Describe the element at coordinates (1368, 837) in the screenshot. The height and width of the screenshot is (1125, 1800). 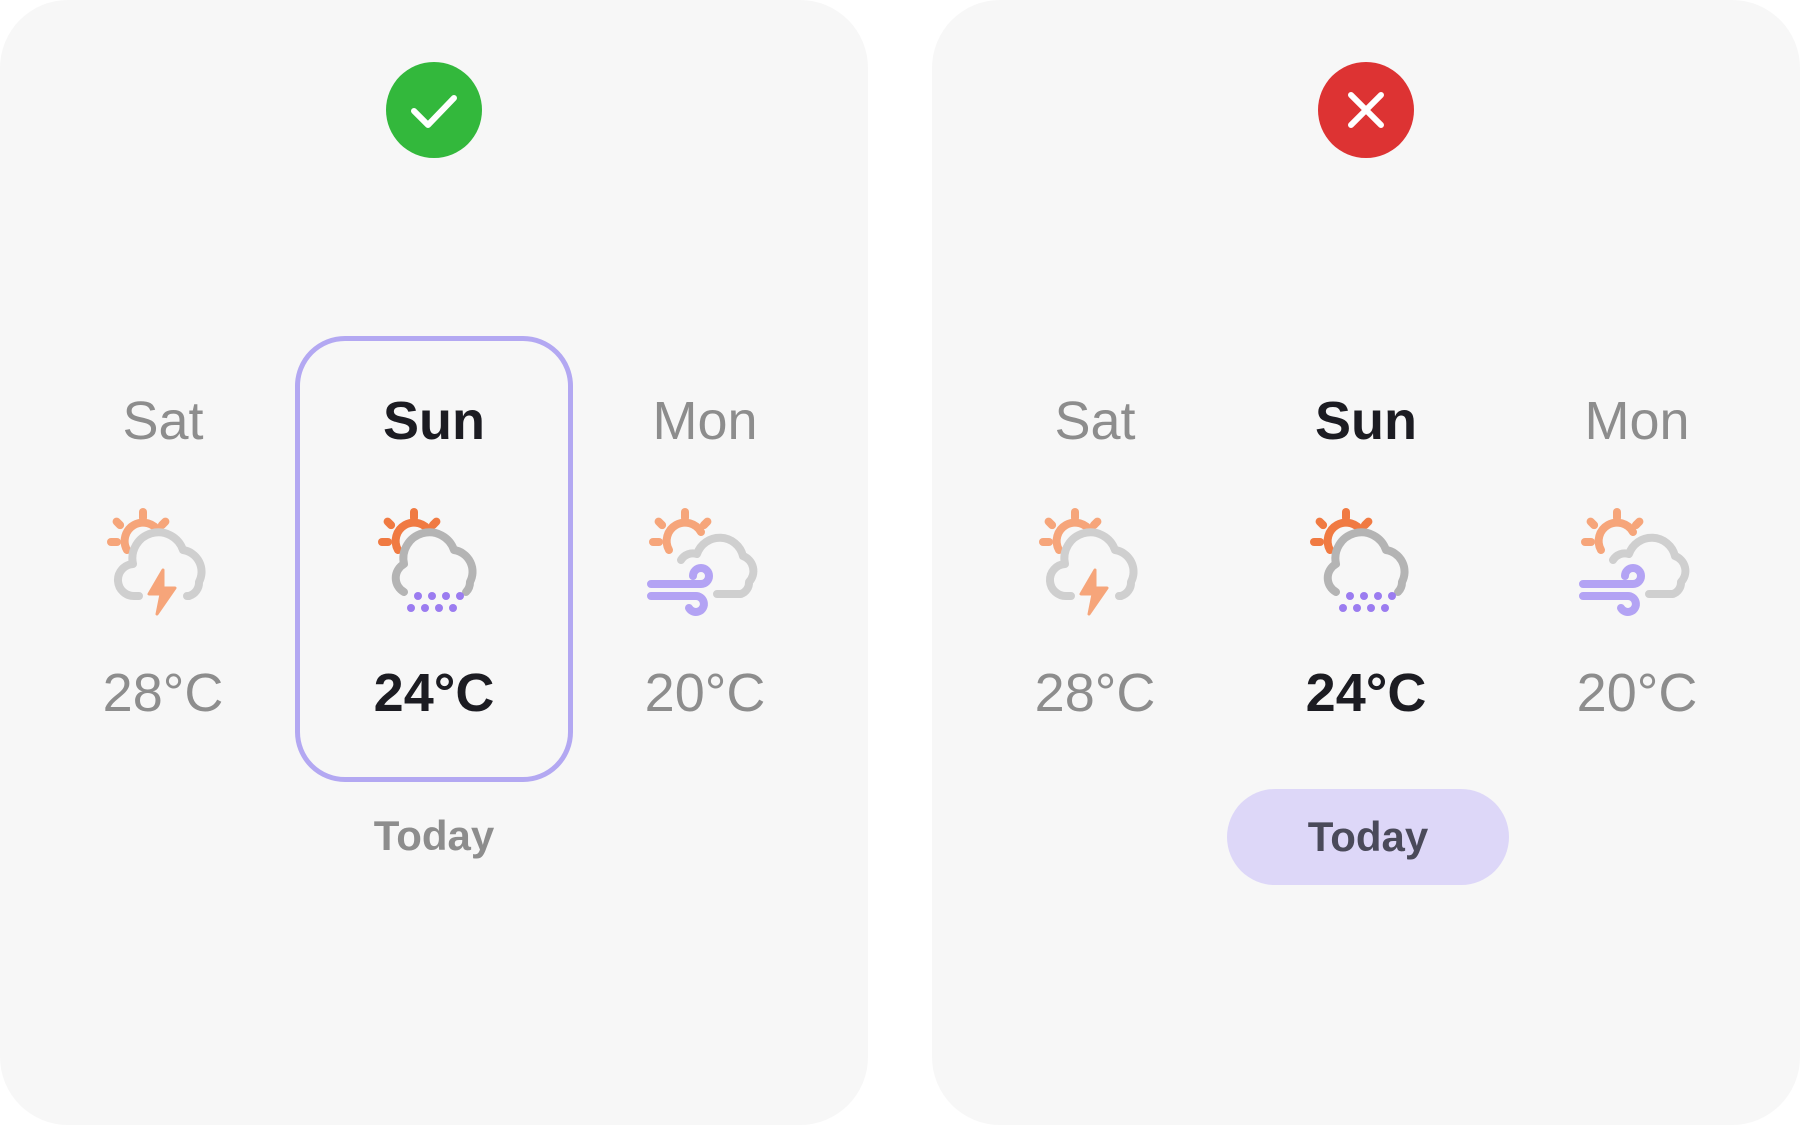
I see `today-pill-badge: Today` at that location.